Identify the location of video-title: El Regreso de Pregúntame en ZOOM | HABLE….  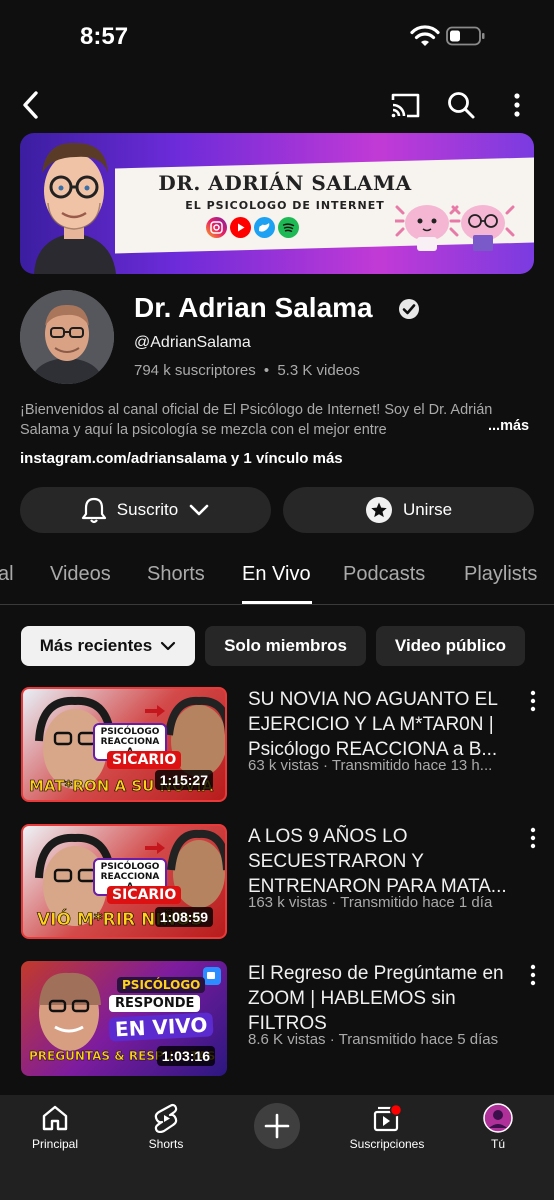
(383, 998).